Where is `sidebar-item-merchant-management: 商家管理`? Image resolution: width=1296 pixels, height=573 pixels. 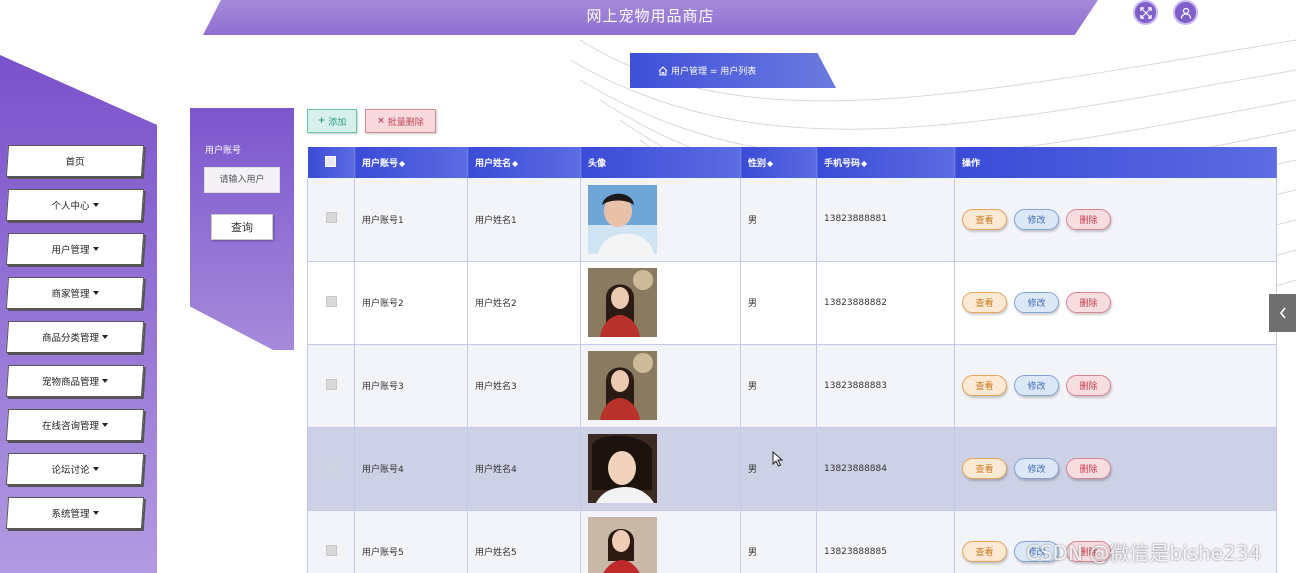
sidebar-item-merchant-management: 商家管理 is located at coordinates (75, 293).